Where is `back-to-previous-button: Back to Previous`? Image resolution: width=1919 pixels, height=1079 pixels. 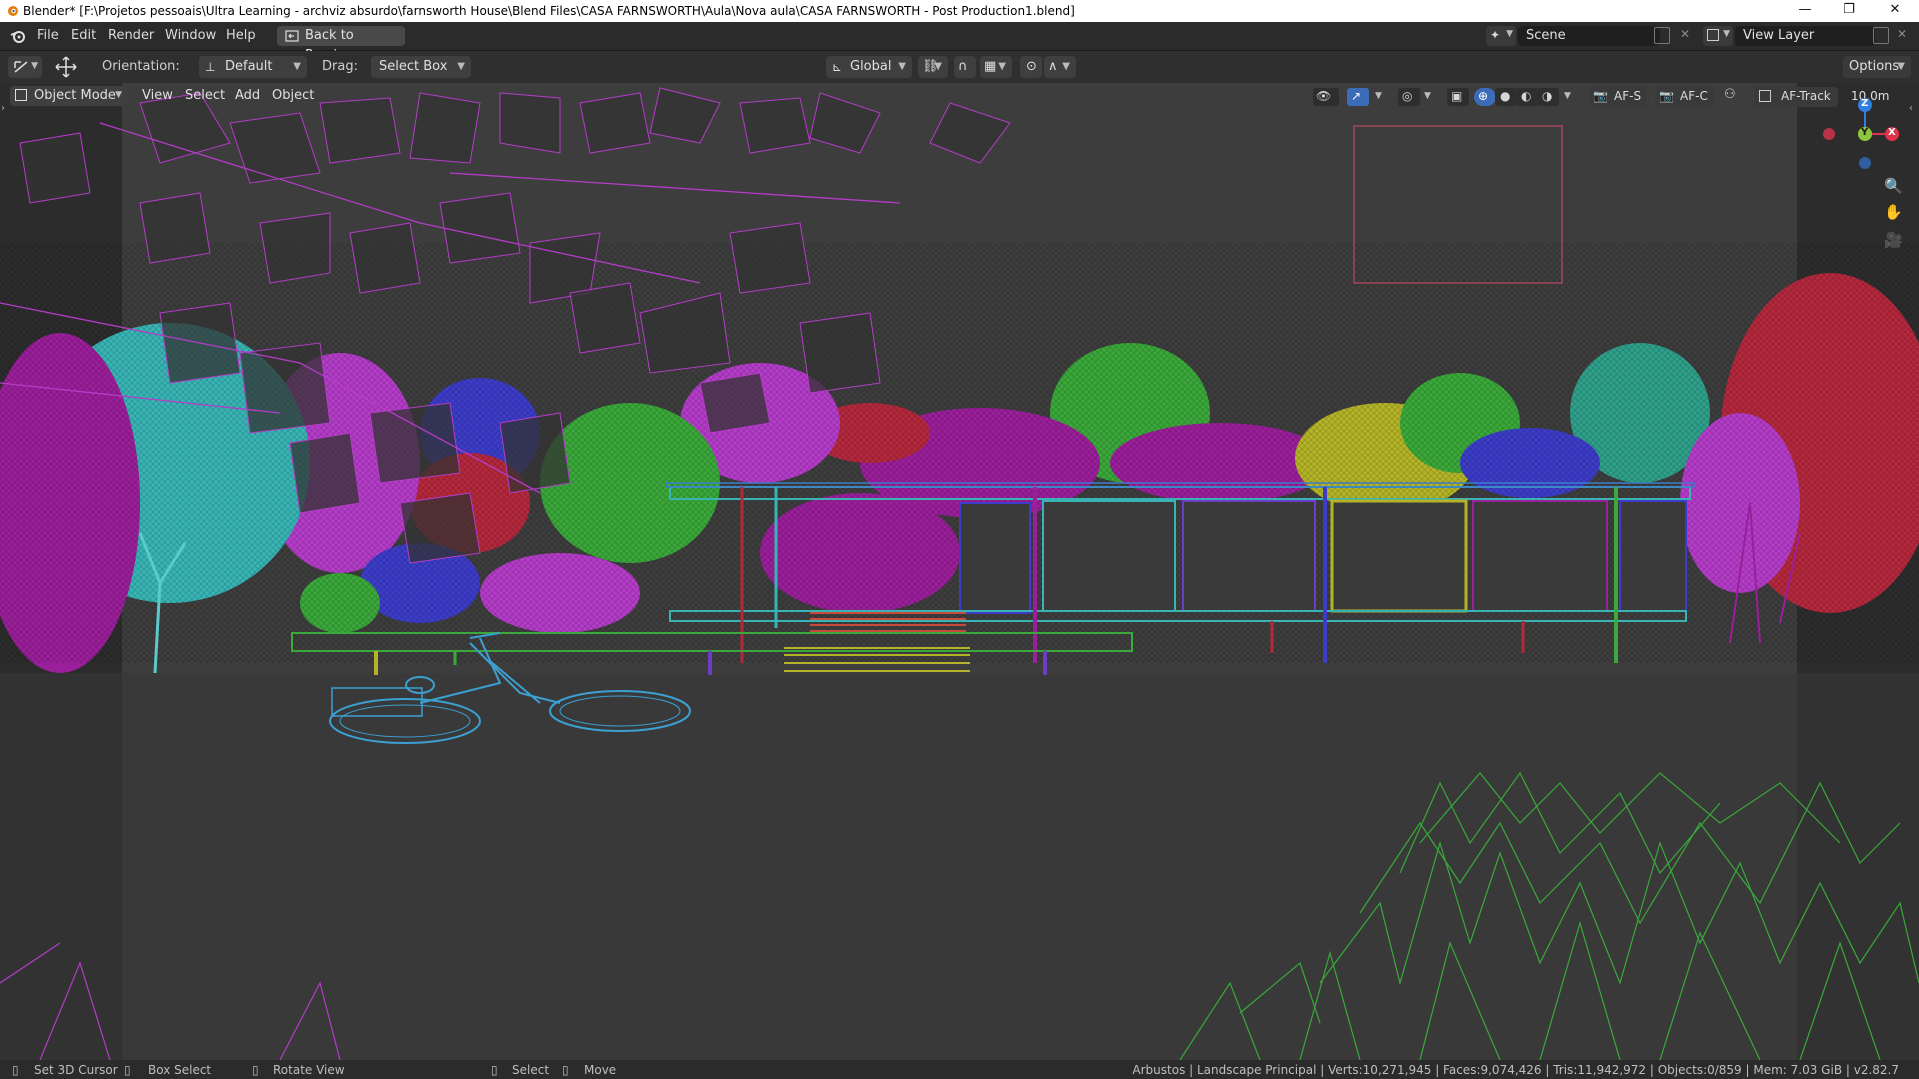
back-to-previous-button: Back to Previous is located at coordinates (341, 44).